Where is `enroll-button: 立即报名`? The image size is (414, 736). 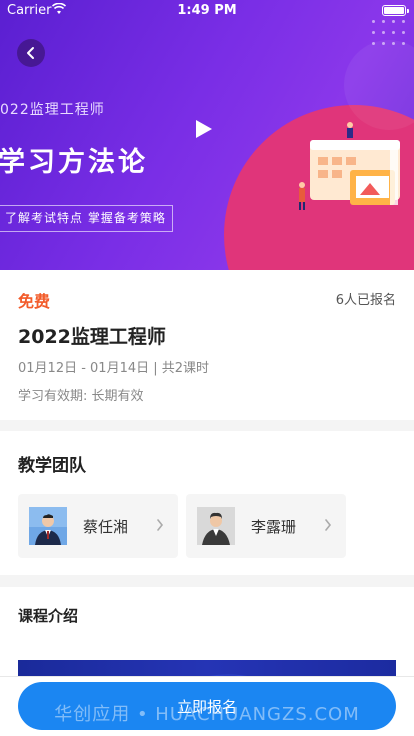 enroll-button: 立即报名 is located at coordinates (207, 706).